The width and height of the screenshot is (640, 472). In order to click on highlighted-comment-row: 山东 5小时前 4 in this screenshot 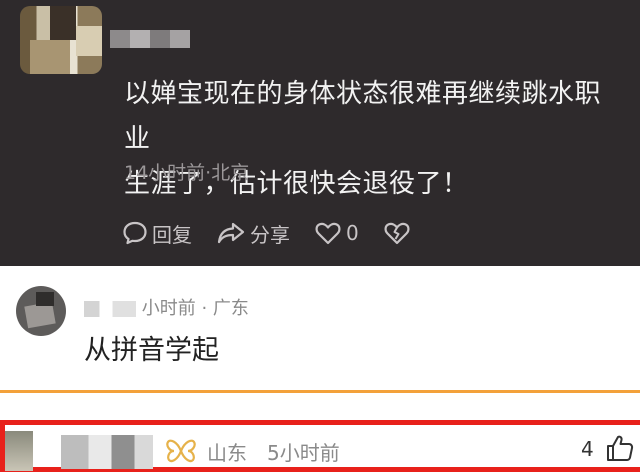, I will do `click(320, 446)`.